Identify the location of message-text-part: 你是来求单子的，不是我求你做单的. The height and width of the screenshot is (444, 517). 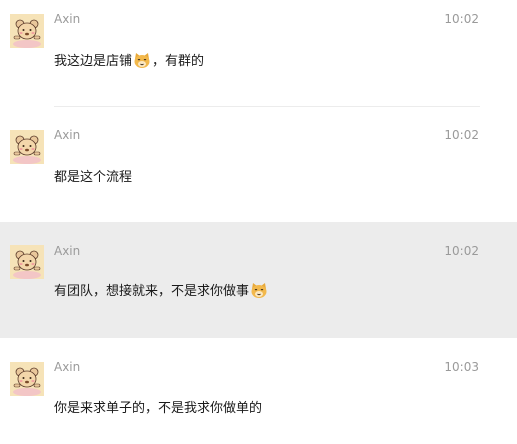
(158, 408).